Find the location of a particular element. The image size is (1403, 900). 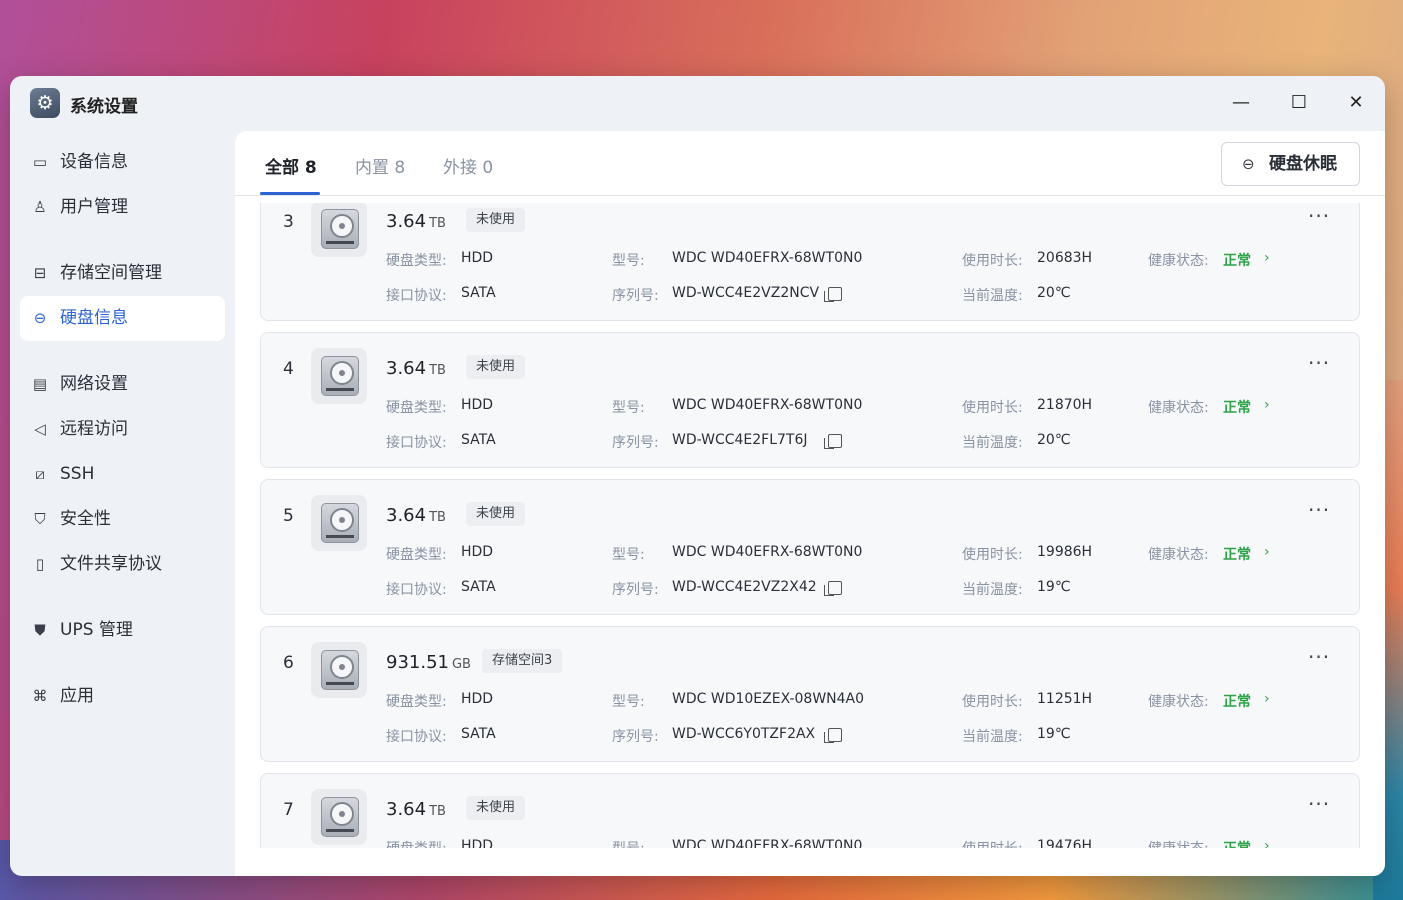

sidebar-item-label: SSH is located at coordinates (77, 474).